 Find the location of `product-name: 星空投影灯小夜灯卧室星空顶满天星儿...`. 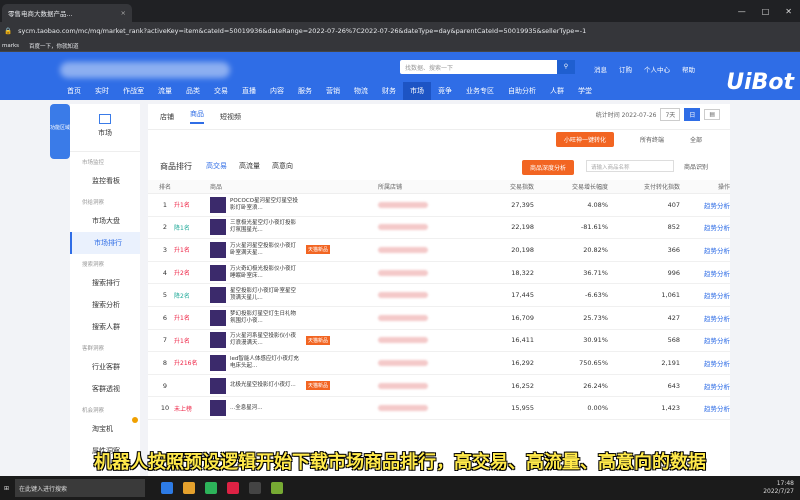

product-name: 星空投影灯小夜灯卧室星空顶满天星儿... is located at coordinates (265, 295).